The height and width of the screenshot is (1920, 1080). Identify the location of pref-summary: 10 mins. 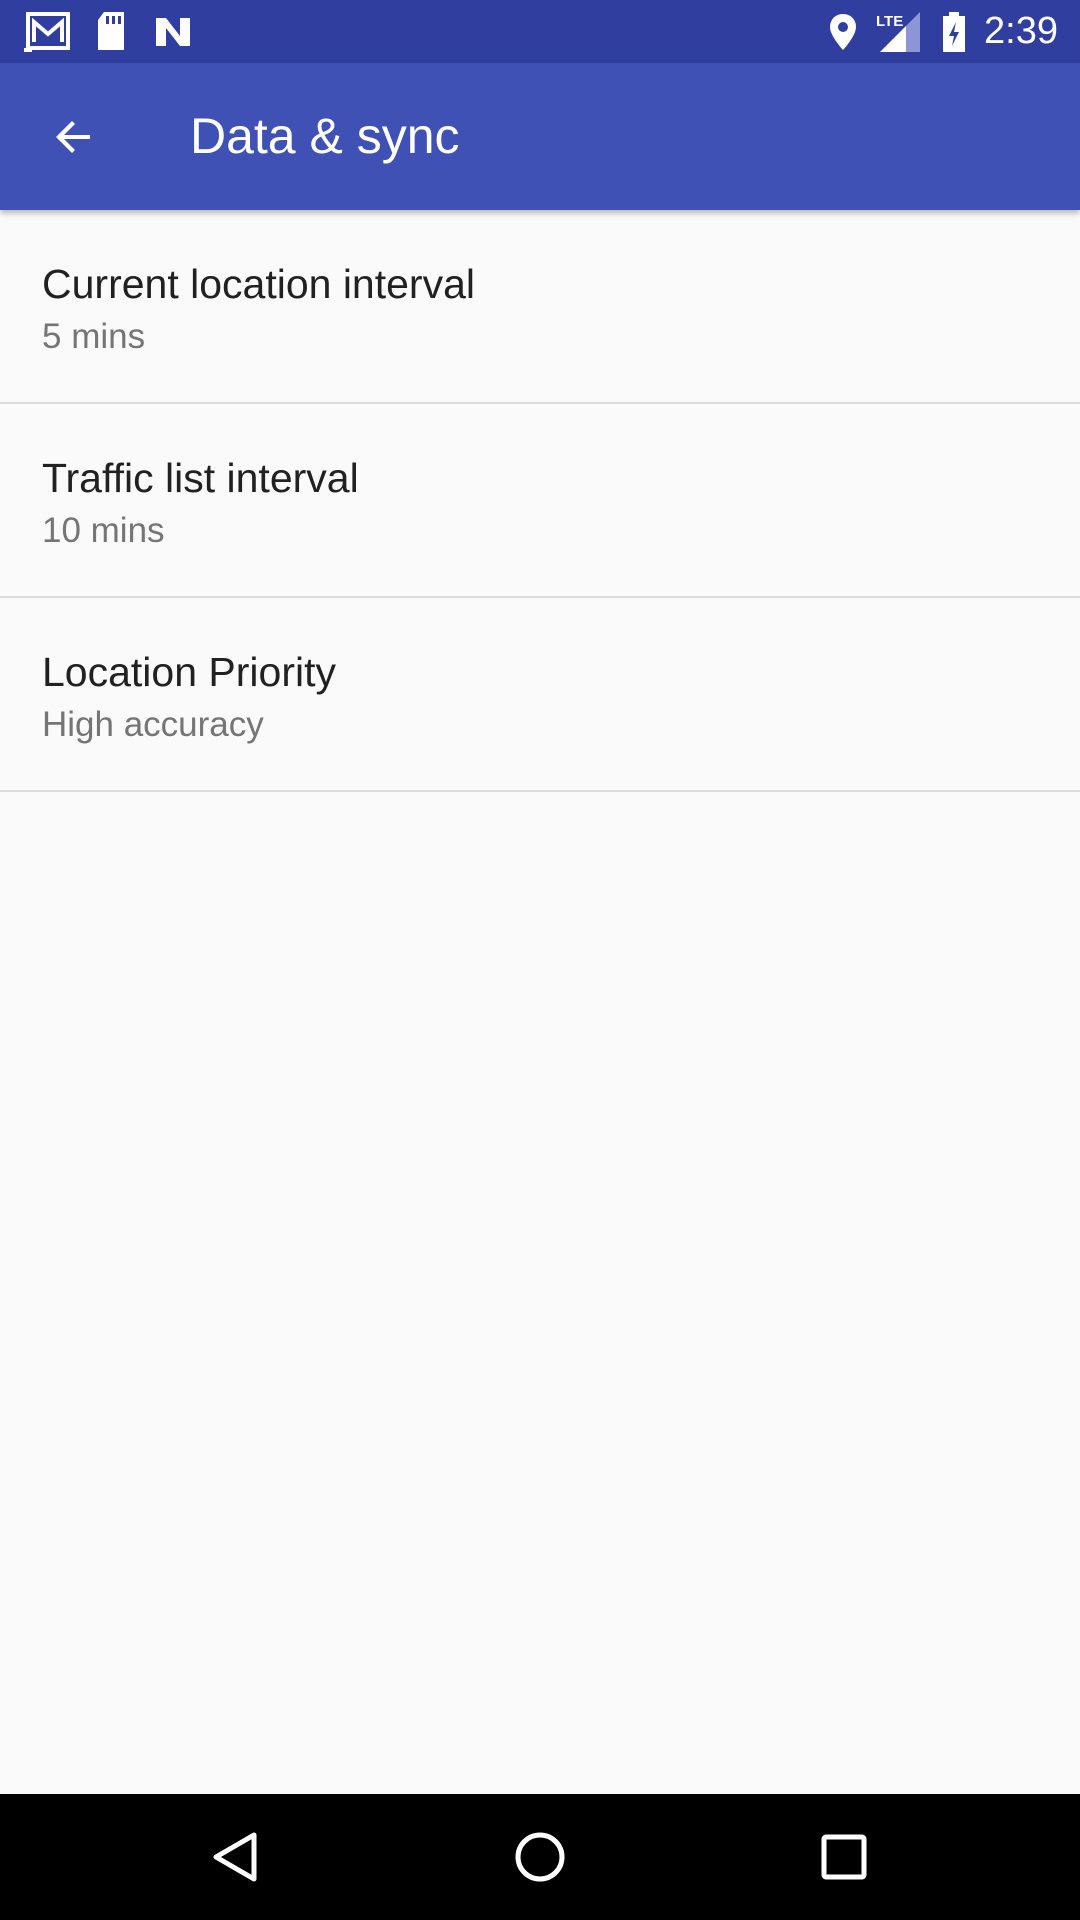
(103, 530).